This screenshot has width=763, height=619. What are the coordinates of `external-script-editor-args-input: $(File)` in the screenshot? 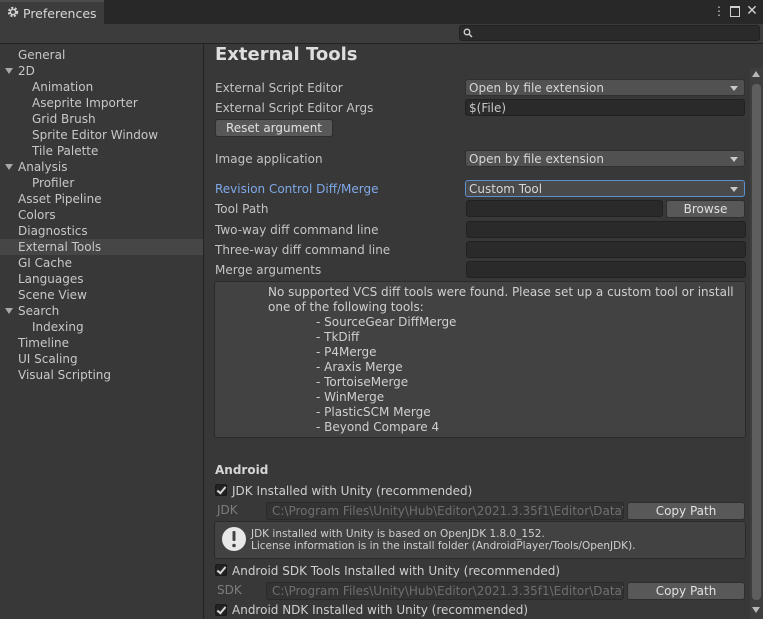 It's located at (605, 107).